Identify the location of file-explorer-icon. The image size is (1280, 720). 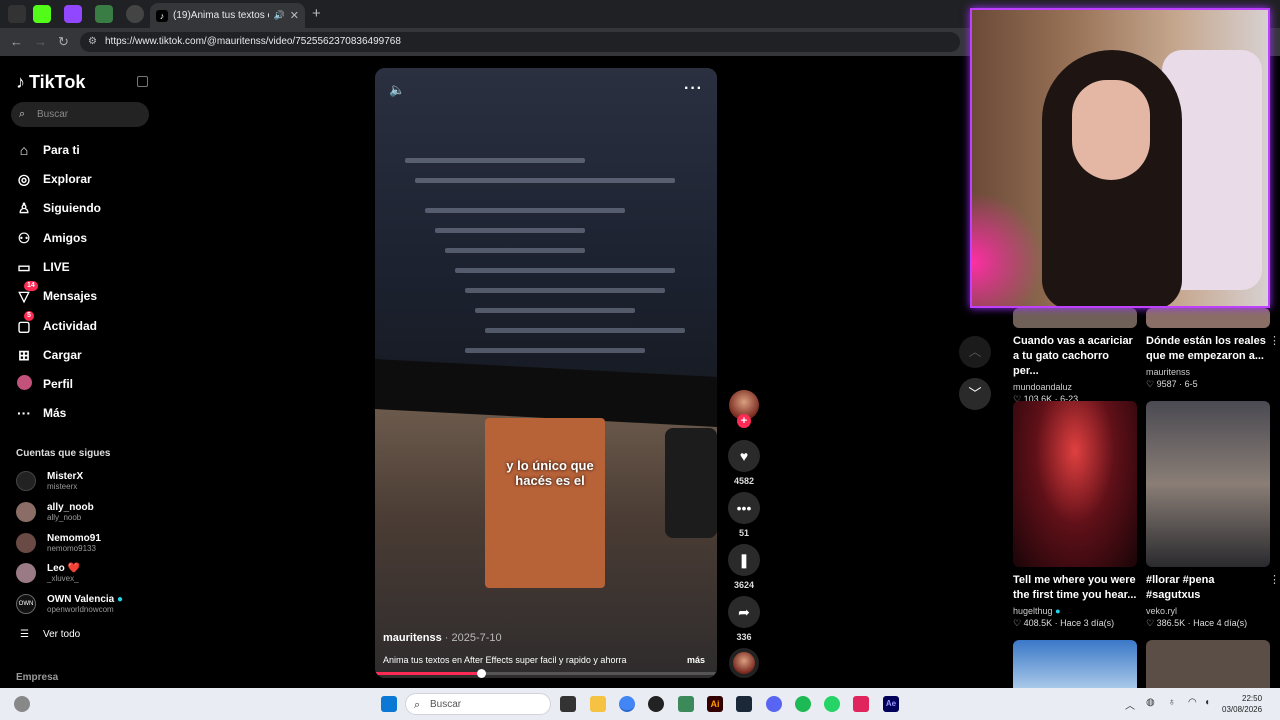
(598, 704).